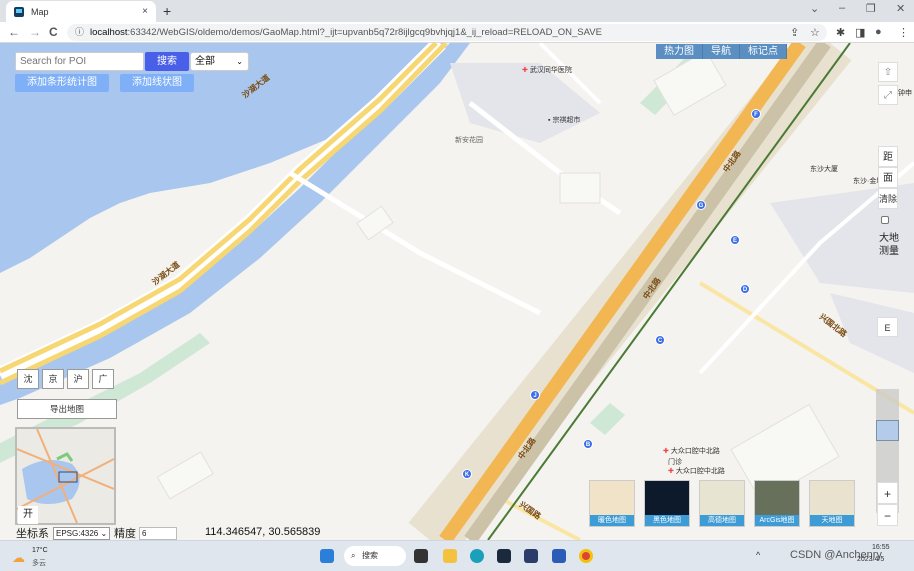 The height and width of the screenshot is (571, 914). Describe the element at coordinates (888, 156) in the screenshot. I see `measure-distance-button: 距` at that location.